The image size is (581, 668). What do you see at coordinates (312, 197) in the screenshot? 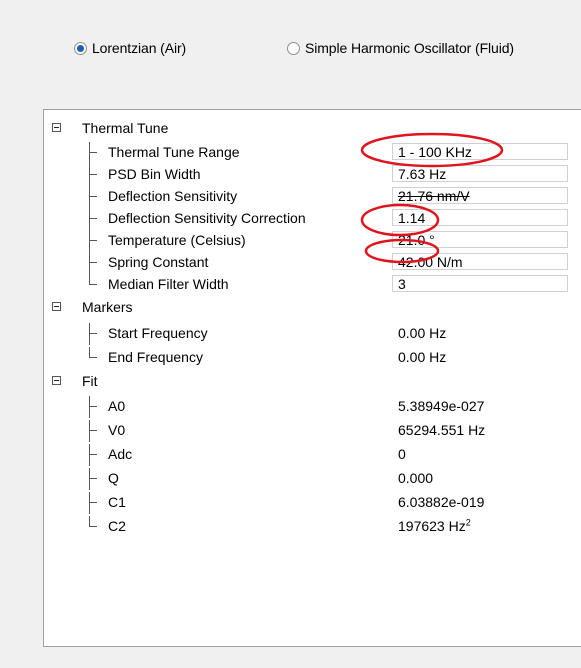
I see `property-row-deflection-sensitivity: Deflection Sensitivity 21.76 nm/V` at bounding box center [312, 197].